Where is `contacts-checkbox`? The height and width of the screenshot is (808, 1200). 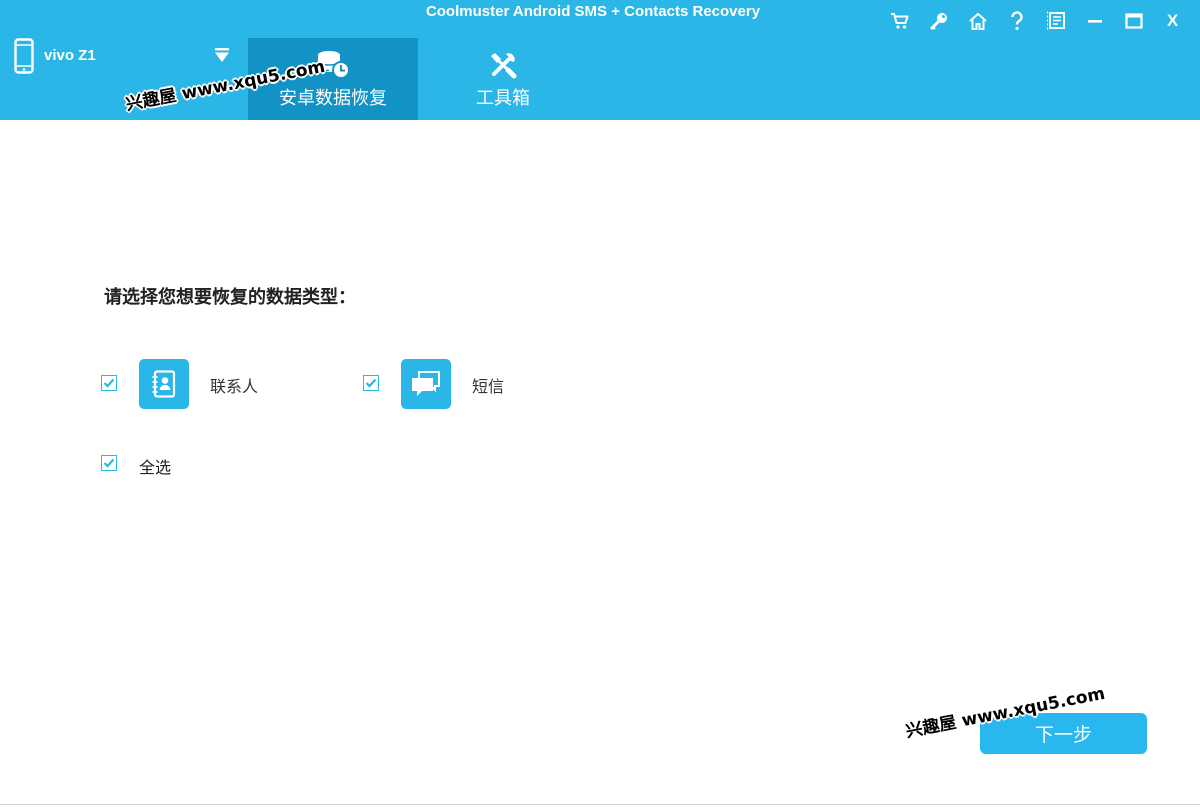 contacts-checkbox is located at coordinates (109, 383).